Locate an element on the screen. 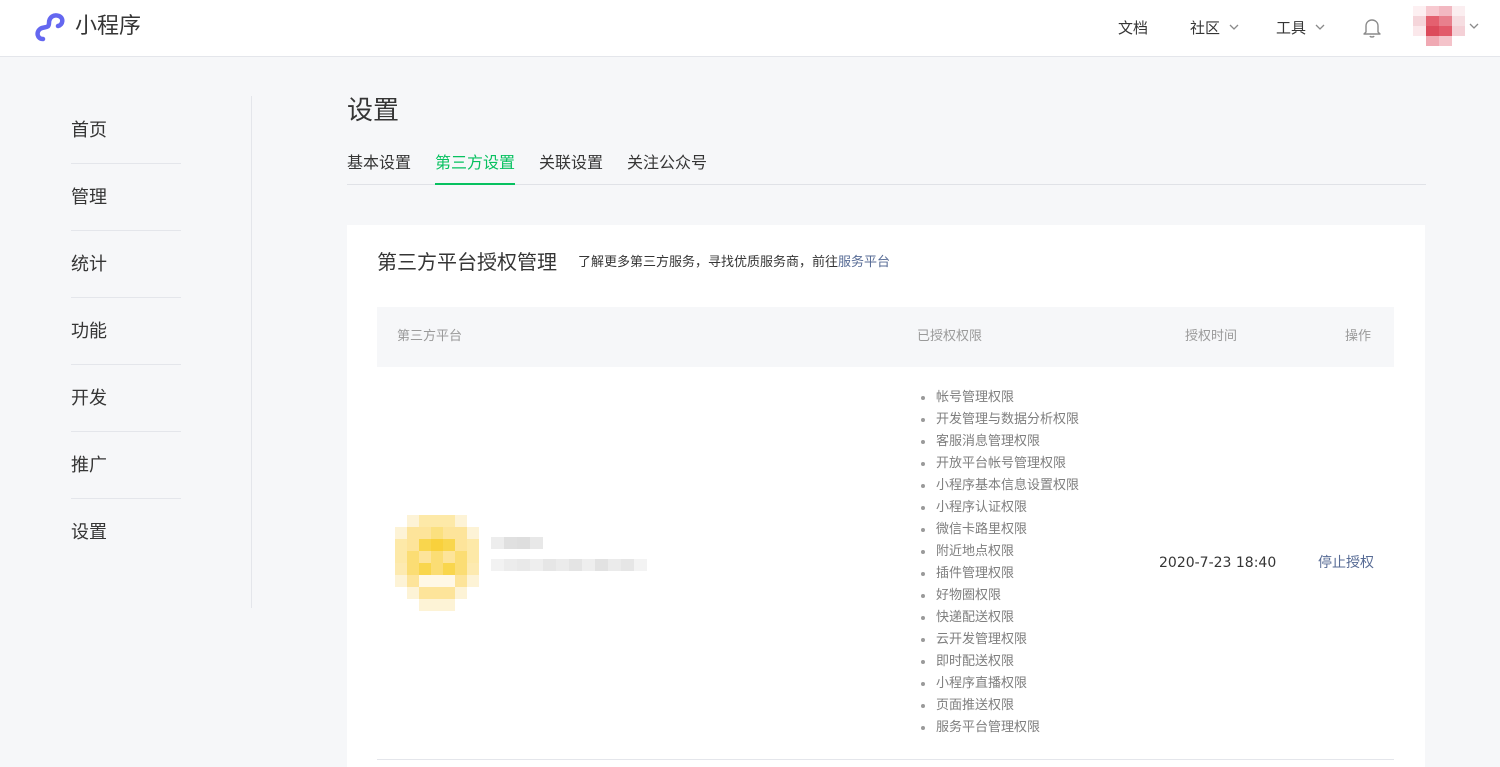 The image size is (1500, 767). permission-item: 小程序认证权限 is located at coordinates (998, 508).